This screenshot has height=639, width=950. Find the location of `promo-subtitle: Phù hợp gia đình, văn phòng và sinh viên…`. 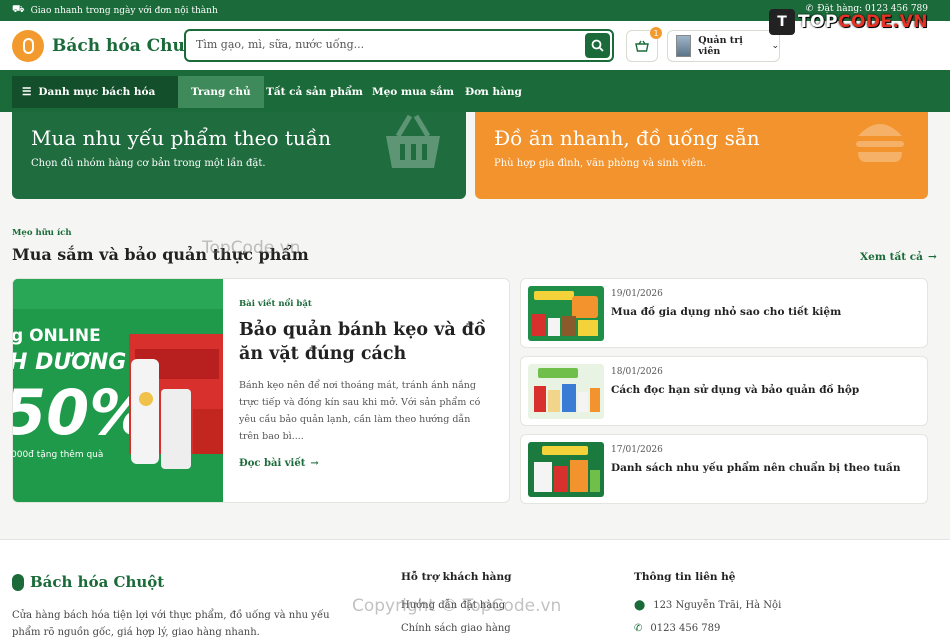

promo-subtitle: Phù hợp gia đình, văn phòng và sinh viên… is located at coordinates (600, 163).